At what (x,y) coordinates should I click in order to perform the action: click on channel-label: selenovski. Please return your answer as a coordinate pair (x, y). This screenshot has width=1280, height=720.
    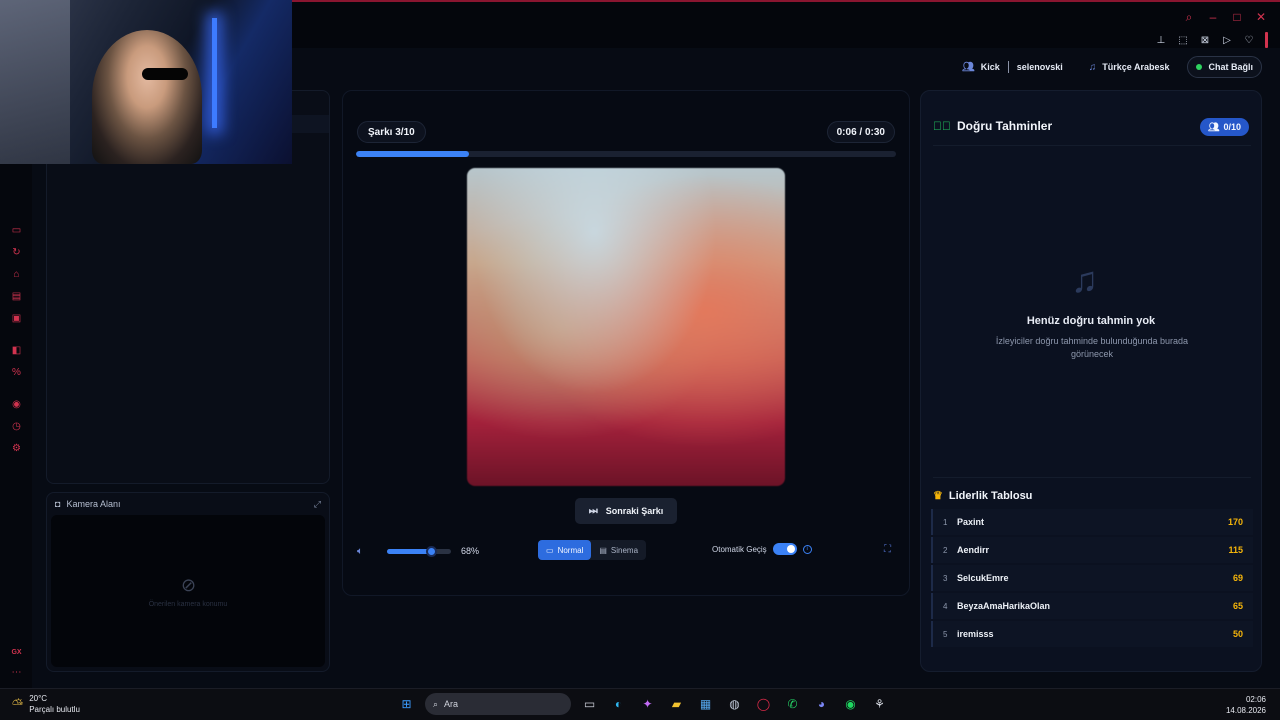
    Looking at the image, I should click on (1039, 67).